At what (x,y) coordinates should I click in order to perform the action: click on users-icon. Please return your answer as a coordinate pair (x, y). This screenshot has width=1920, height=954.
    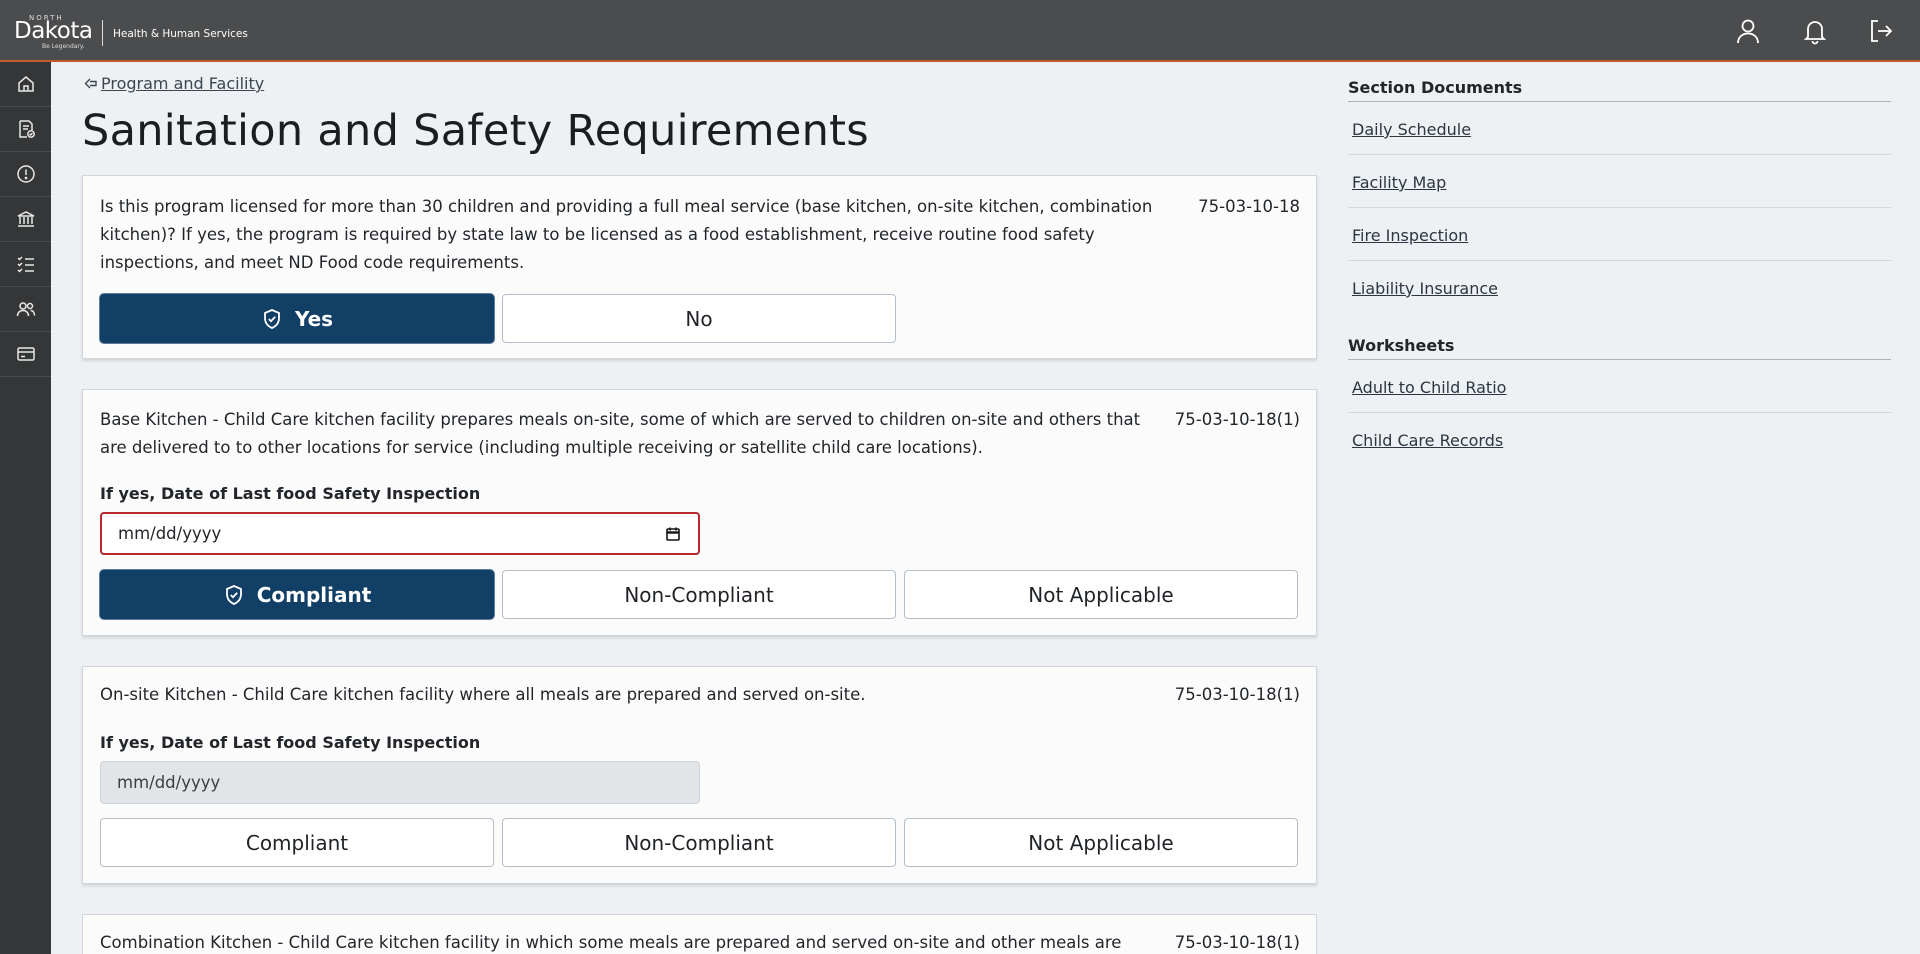
    Looking at the image, I should click on (25, 309).